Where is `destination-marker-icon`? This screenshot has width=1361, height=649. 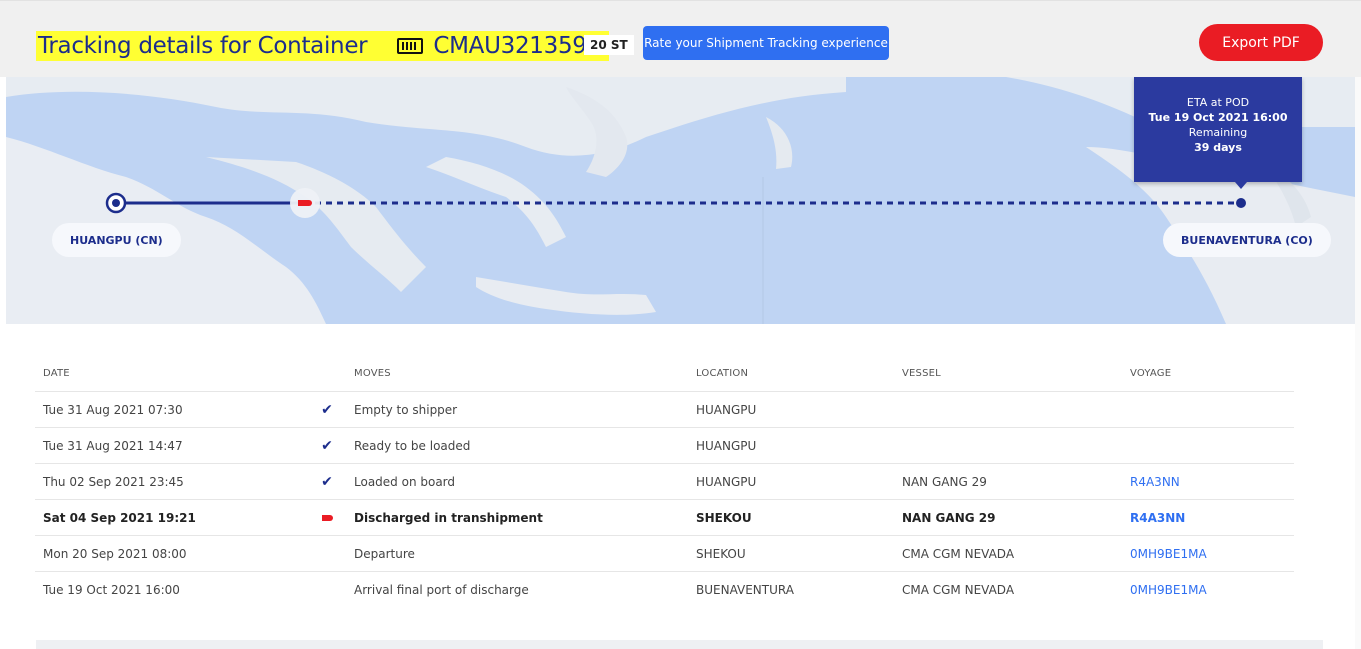
destination-marker-icon is located at coordinates (1241, 203).